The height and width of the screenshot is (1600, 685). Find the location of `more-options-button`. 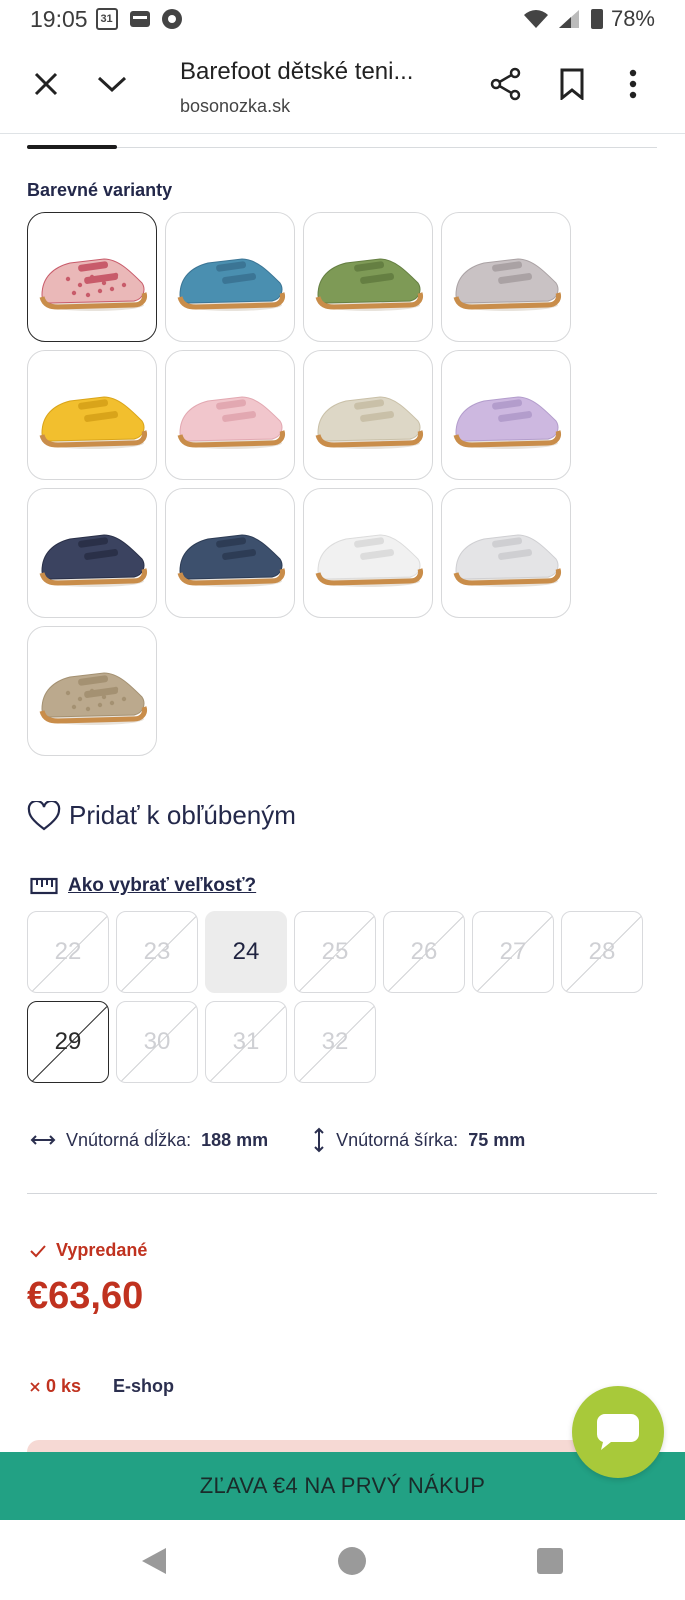

more-options-button is located at coordinates (633, 84).